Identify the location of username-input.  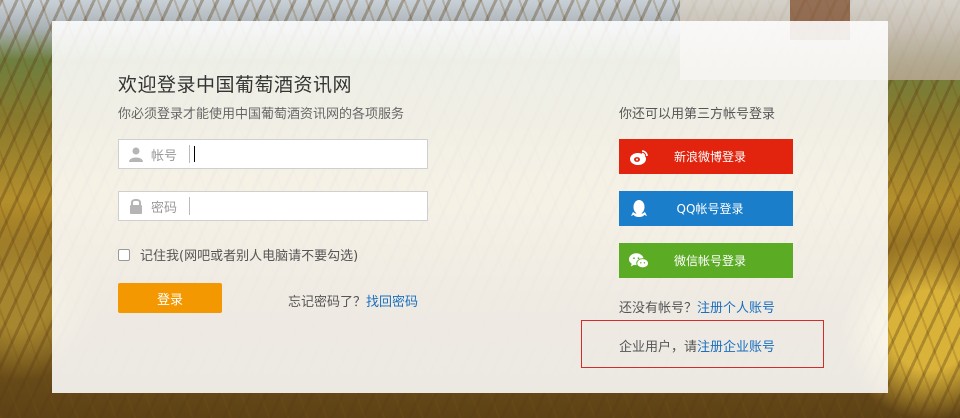
(311, 154).